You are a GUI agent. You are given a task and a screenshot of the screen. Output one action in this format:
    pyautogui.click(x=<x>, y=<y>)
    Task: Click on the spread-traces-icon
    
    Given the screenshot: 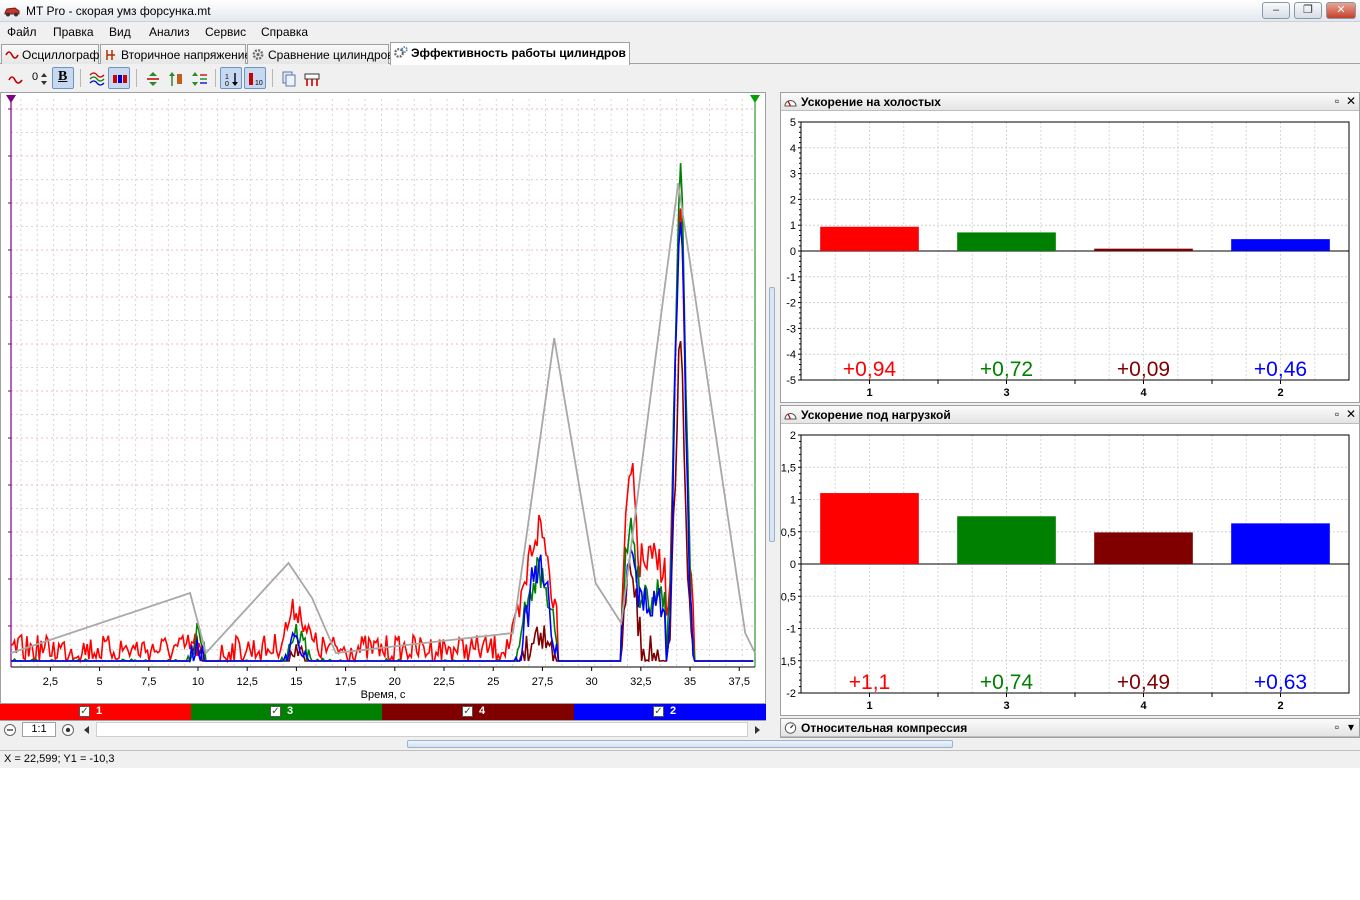 What is the action you would take?
    pyautogui.click(x=199, y=79)
    